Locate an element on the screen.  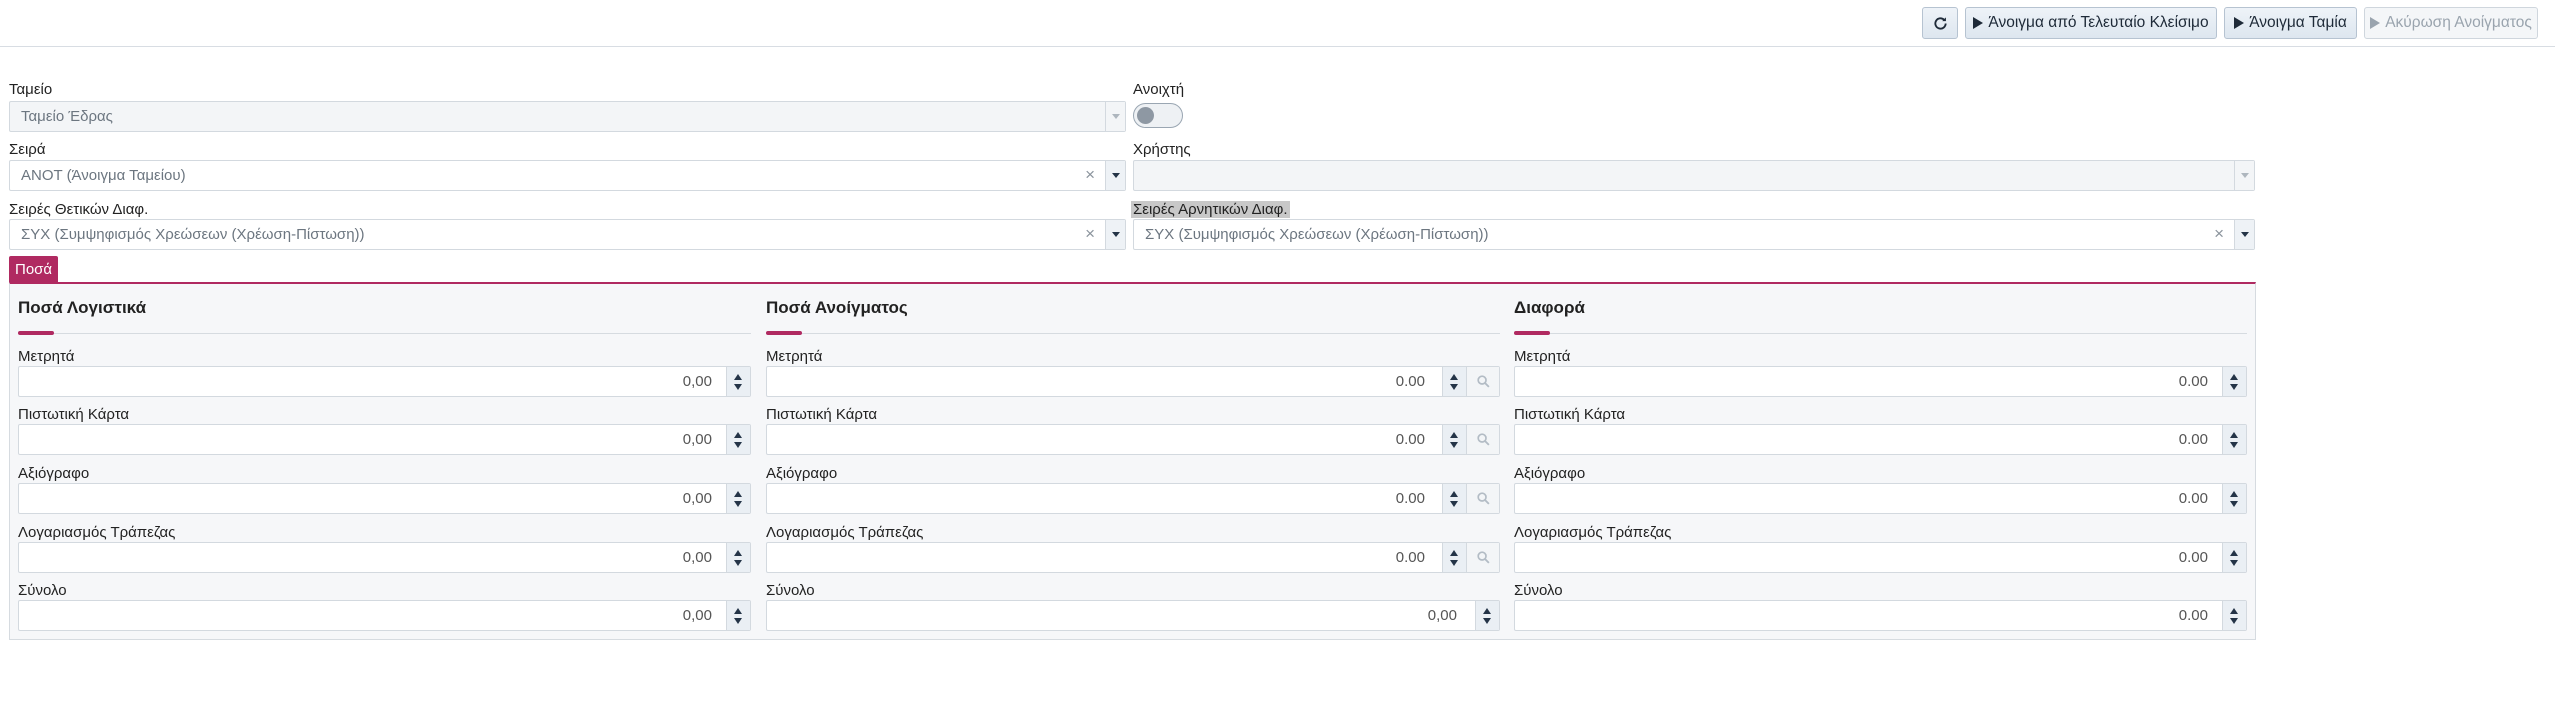
cash-accounting-input: 0,00 is located at coordinates (384, 381).